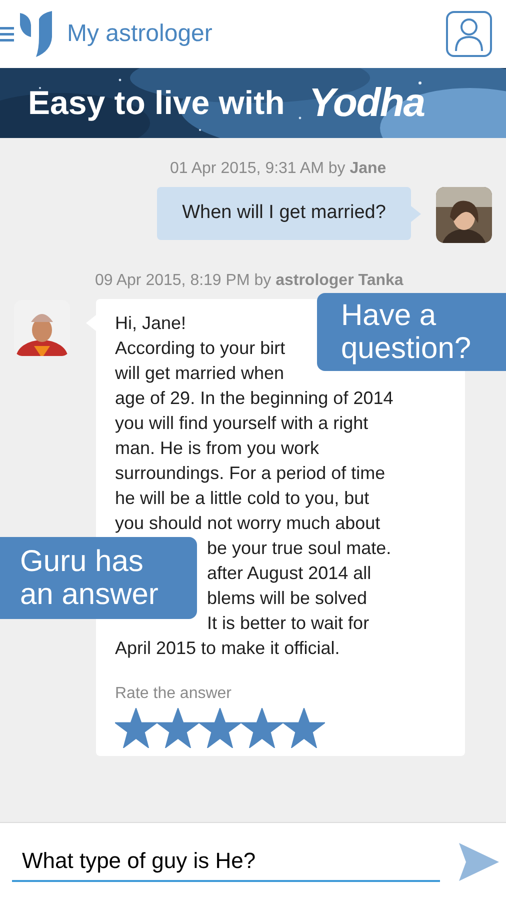 The image size is (506, 900). What do you see at coordinates (247, 523) in the screenshot?
I see `answer-text: you should not worry much about` at bounding box center [247, 523].